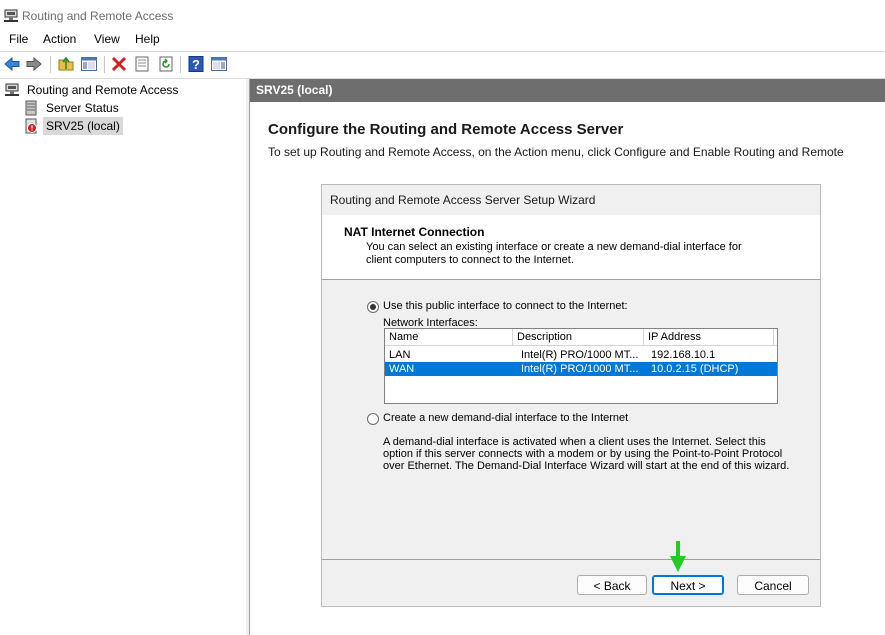 The width and height of the screenshot is (885, 635). Describe the element at coordinates (219, 64) in the screenshot. I see `show-hide-action-pane-icon` at that location.